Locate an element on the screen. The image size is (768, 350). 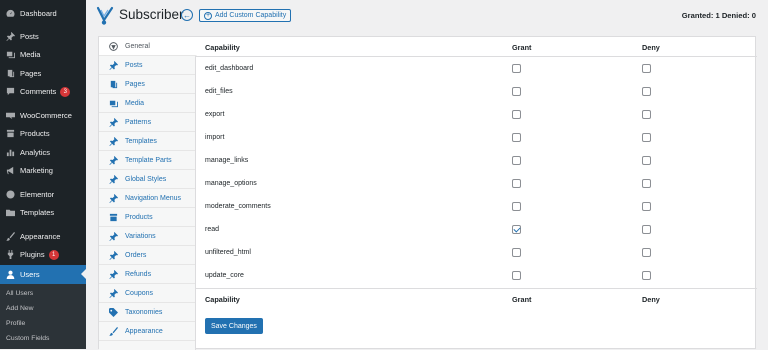
tab-patterns: Patterns is located at coordinates (147, 122).